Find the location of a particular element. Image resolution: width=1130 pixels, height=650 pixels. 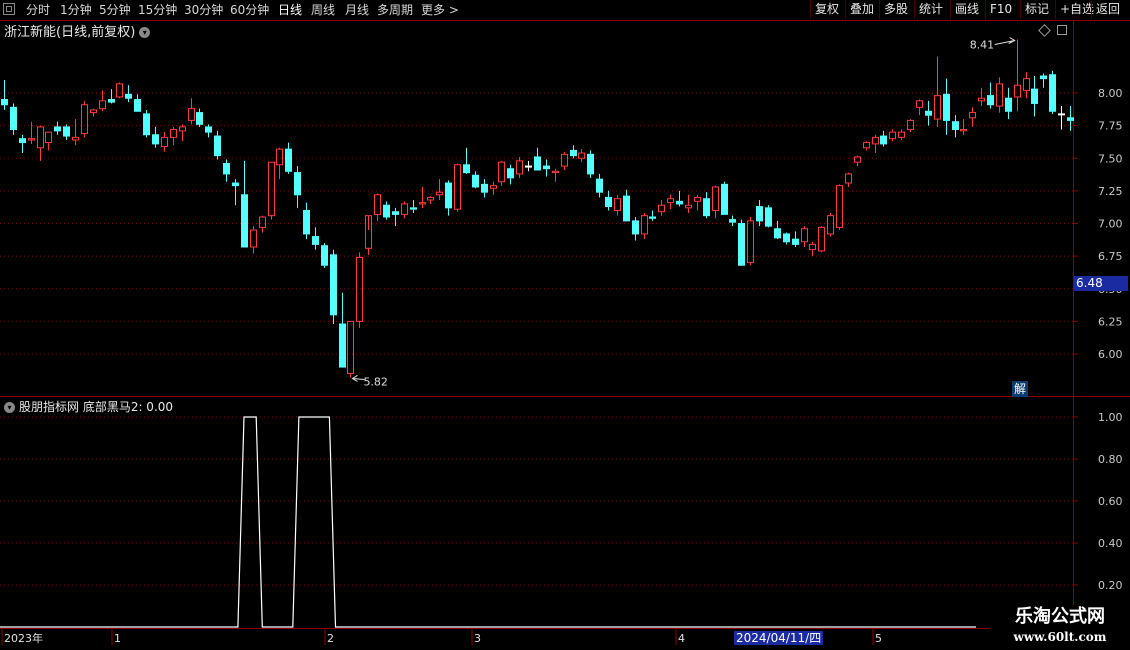

high-label: 8.41 is located at coordinates (982, 44).